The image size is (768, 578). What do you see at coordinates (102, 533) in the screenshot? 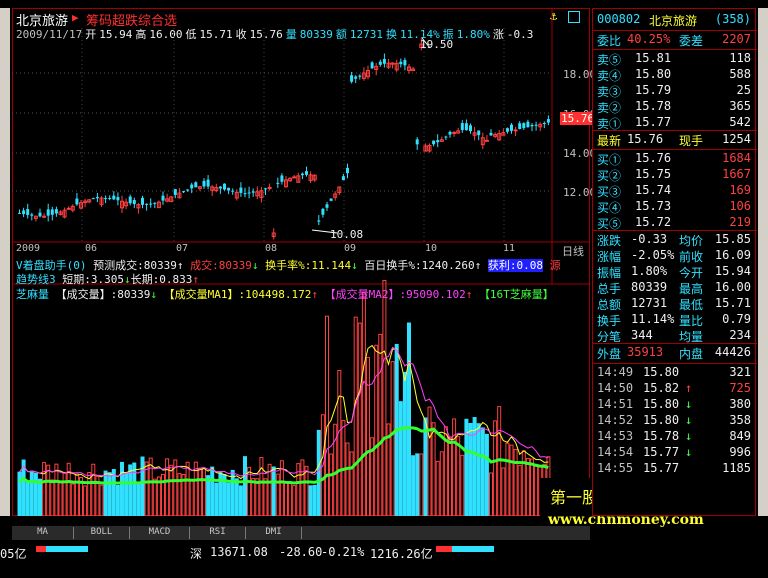
I see `tab-boll: BOLL` at bounding box center [102, 533].